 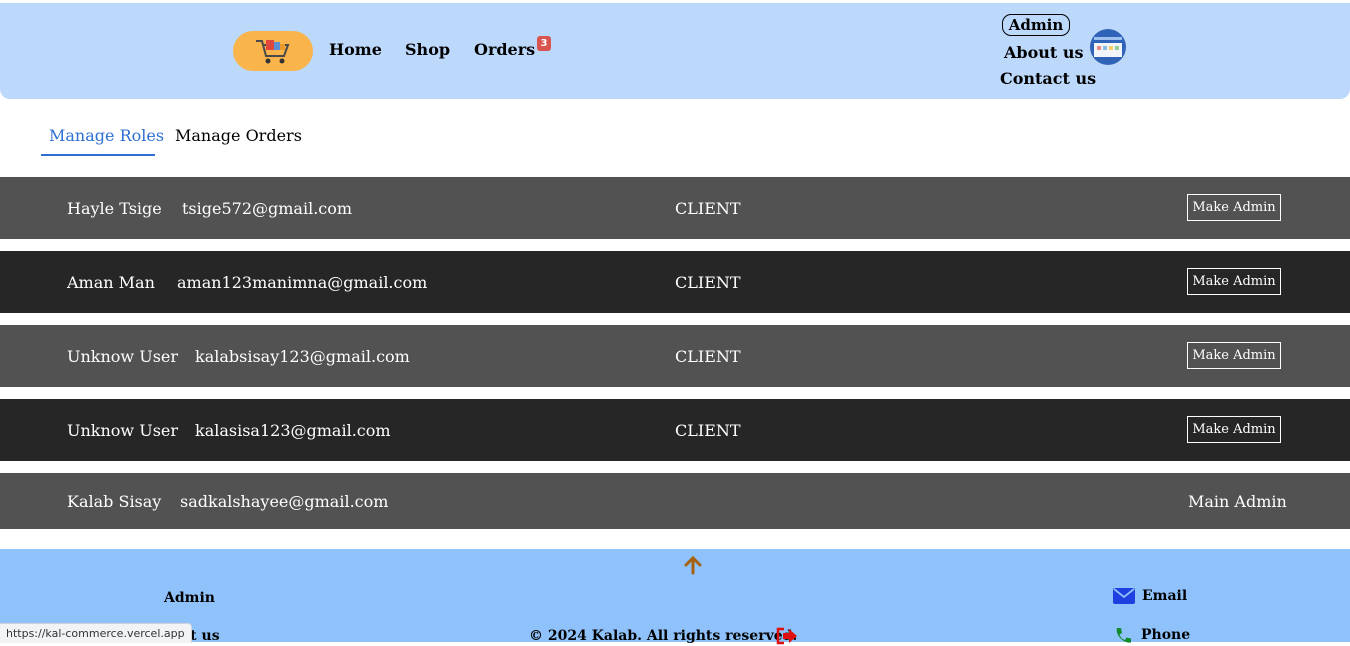 What do you see at coordinates (98, 155) in the screenshot?
I see `active-tab-indicator` at bounding box center [98, 155].